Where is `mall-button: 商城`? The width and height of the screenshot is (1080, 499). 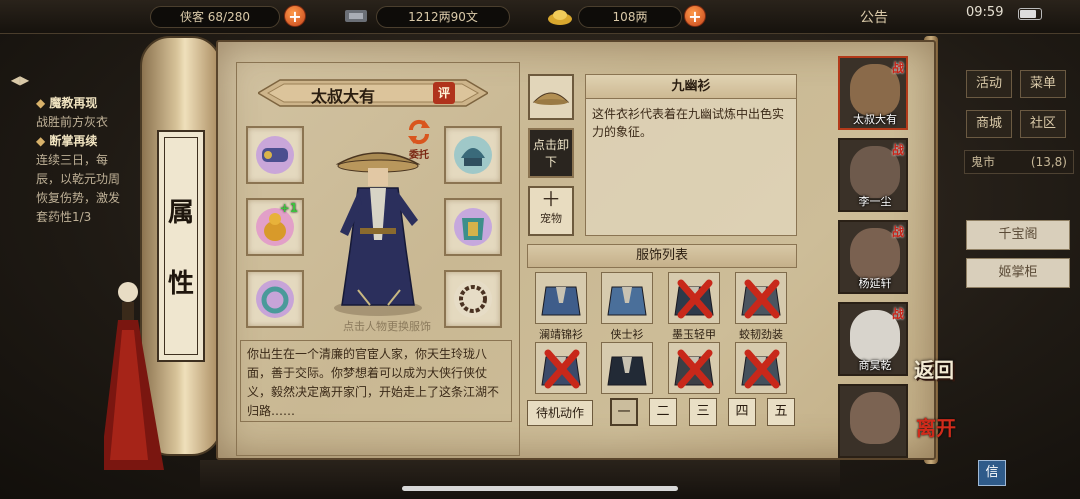
mall-button: 商城 is located at coordinates (989, 124).